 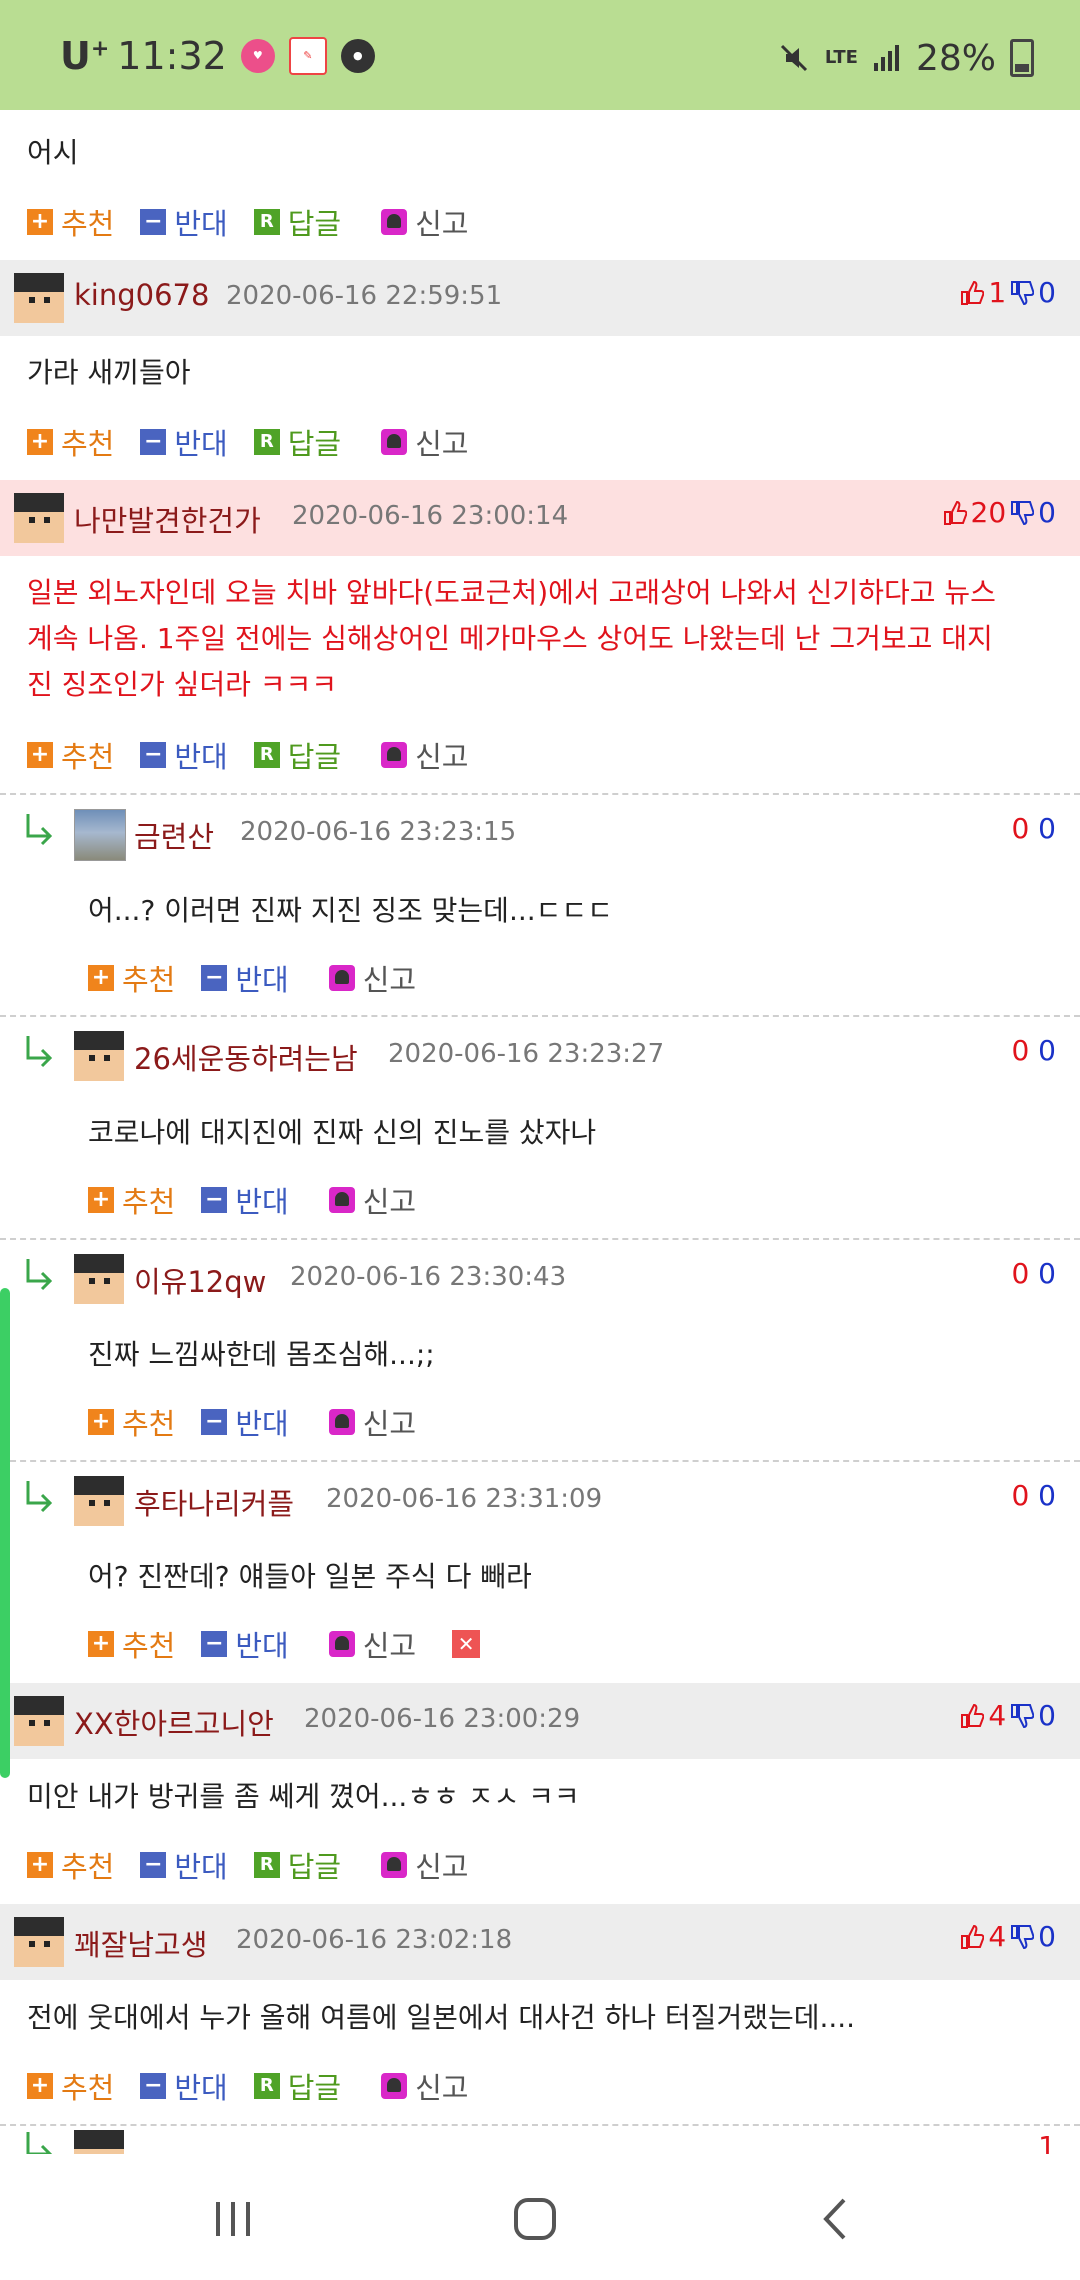 What do you see at coordinates (174, 835) in the screenshot?
I see `username: 금련산` at bounding box center [174, 835].